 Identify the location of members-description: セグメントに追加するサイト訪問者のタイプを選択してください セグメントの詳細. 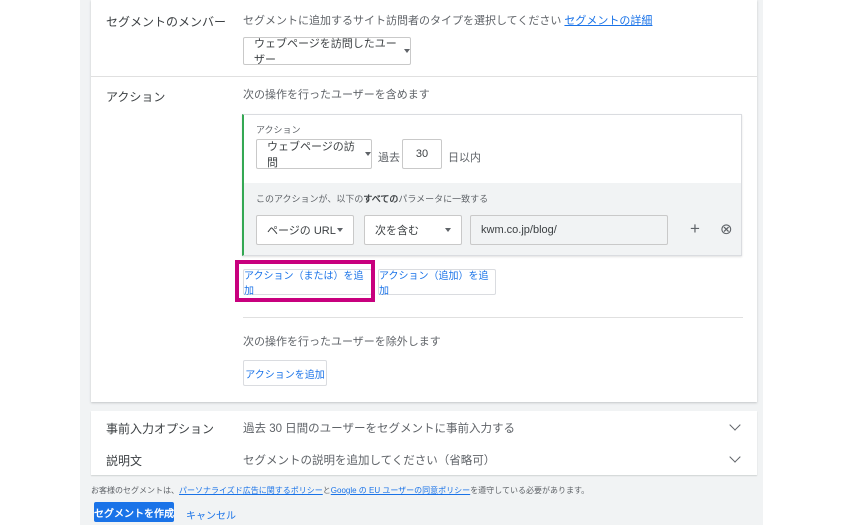
(447, 20).